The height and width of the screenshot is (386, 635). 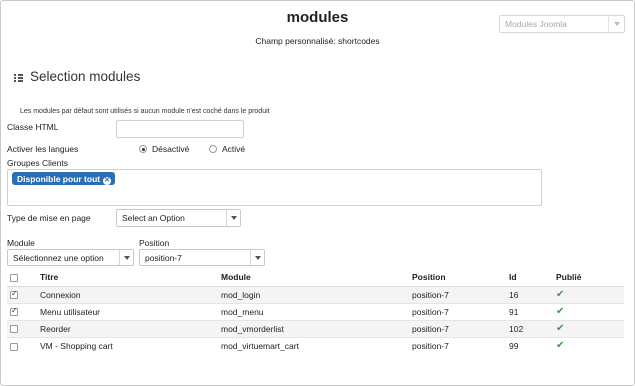 What do you see at coordinates (130, 278) in the screenshot?
I see `col-header-titre: Titre` at bounding box center [130, 278].